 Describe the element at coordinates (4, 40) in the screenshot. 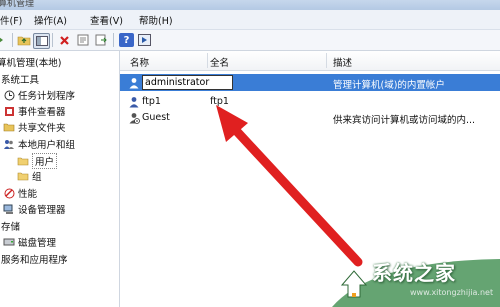

I see `forward-icon` at that location.